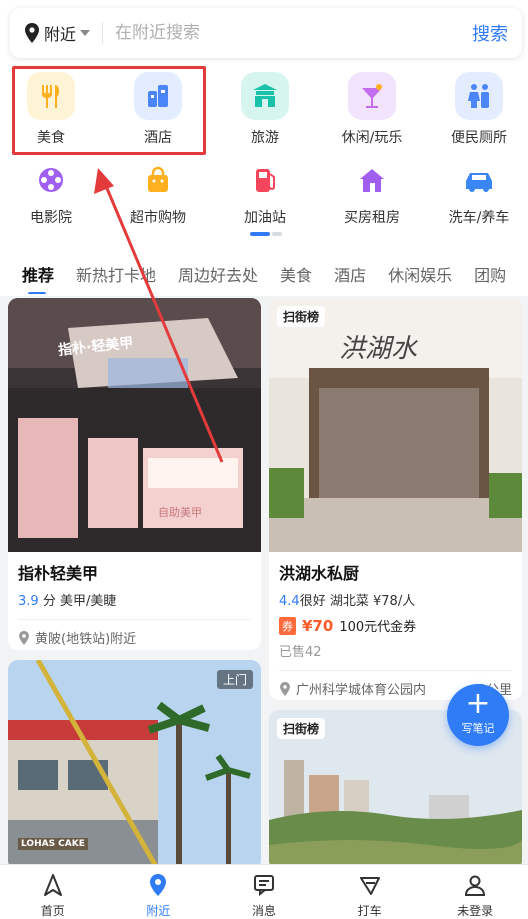 Image resolution: width=528 pixels, height=919 pixels. Describe the element at coordinates (372, 138) in the screenshot. I see `category-leisure-label: 休闲/玩乐` at that location.